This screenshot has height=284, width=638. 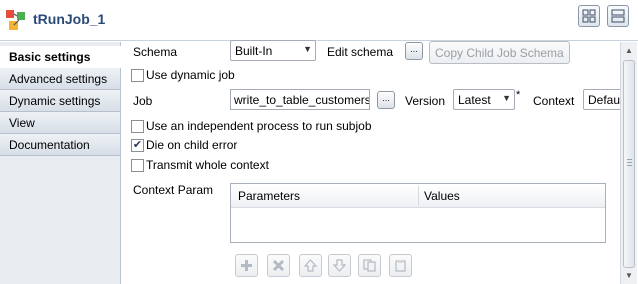 I want to click on vertical-scrollbar: ▲ ▼, so click(x=628, y=163).